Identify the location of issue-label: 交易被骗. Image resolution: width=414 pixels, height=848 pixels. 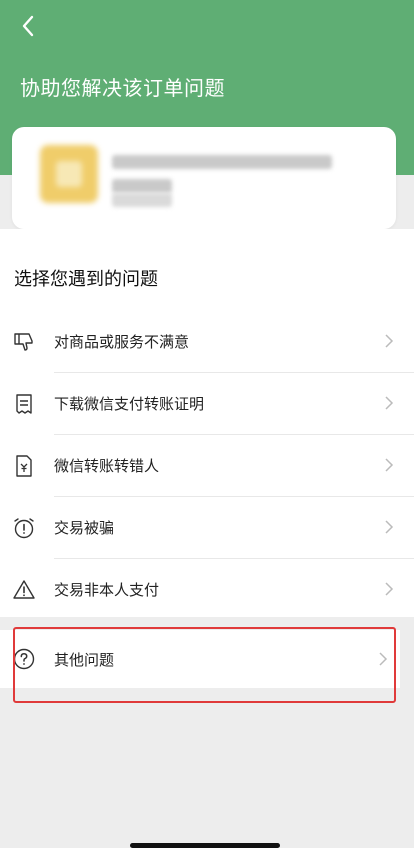
(84, 528).